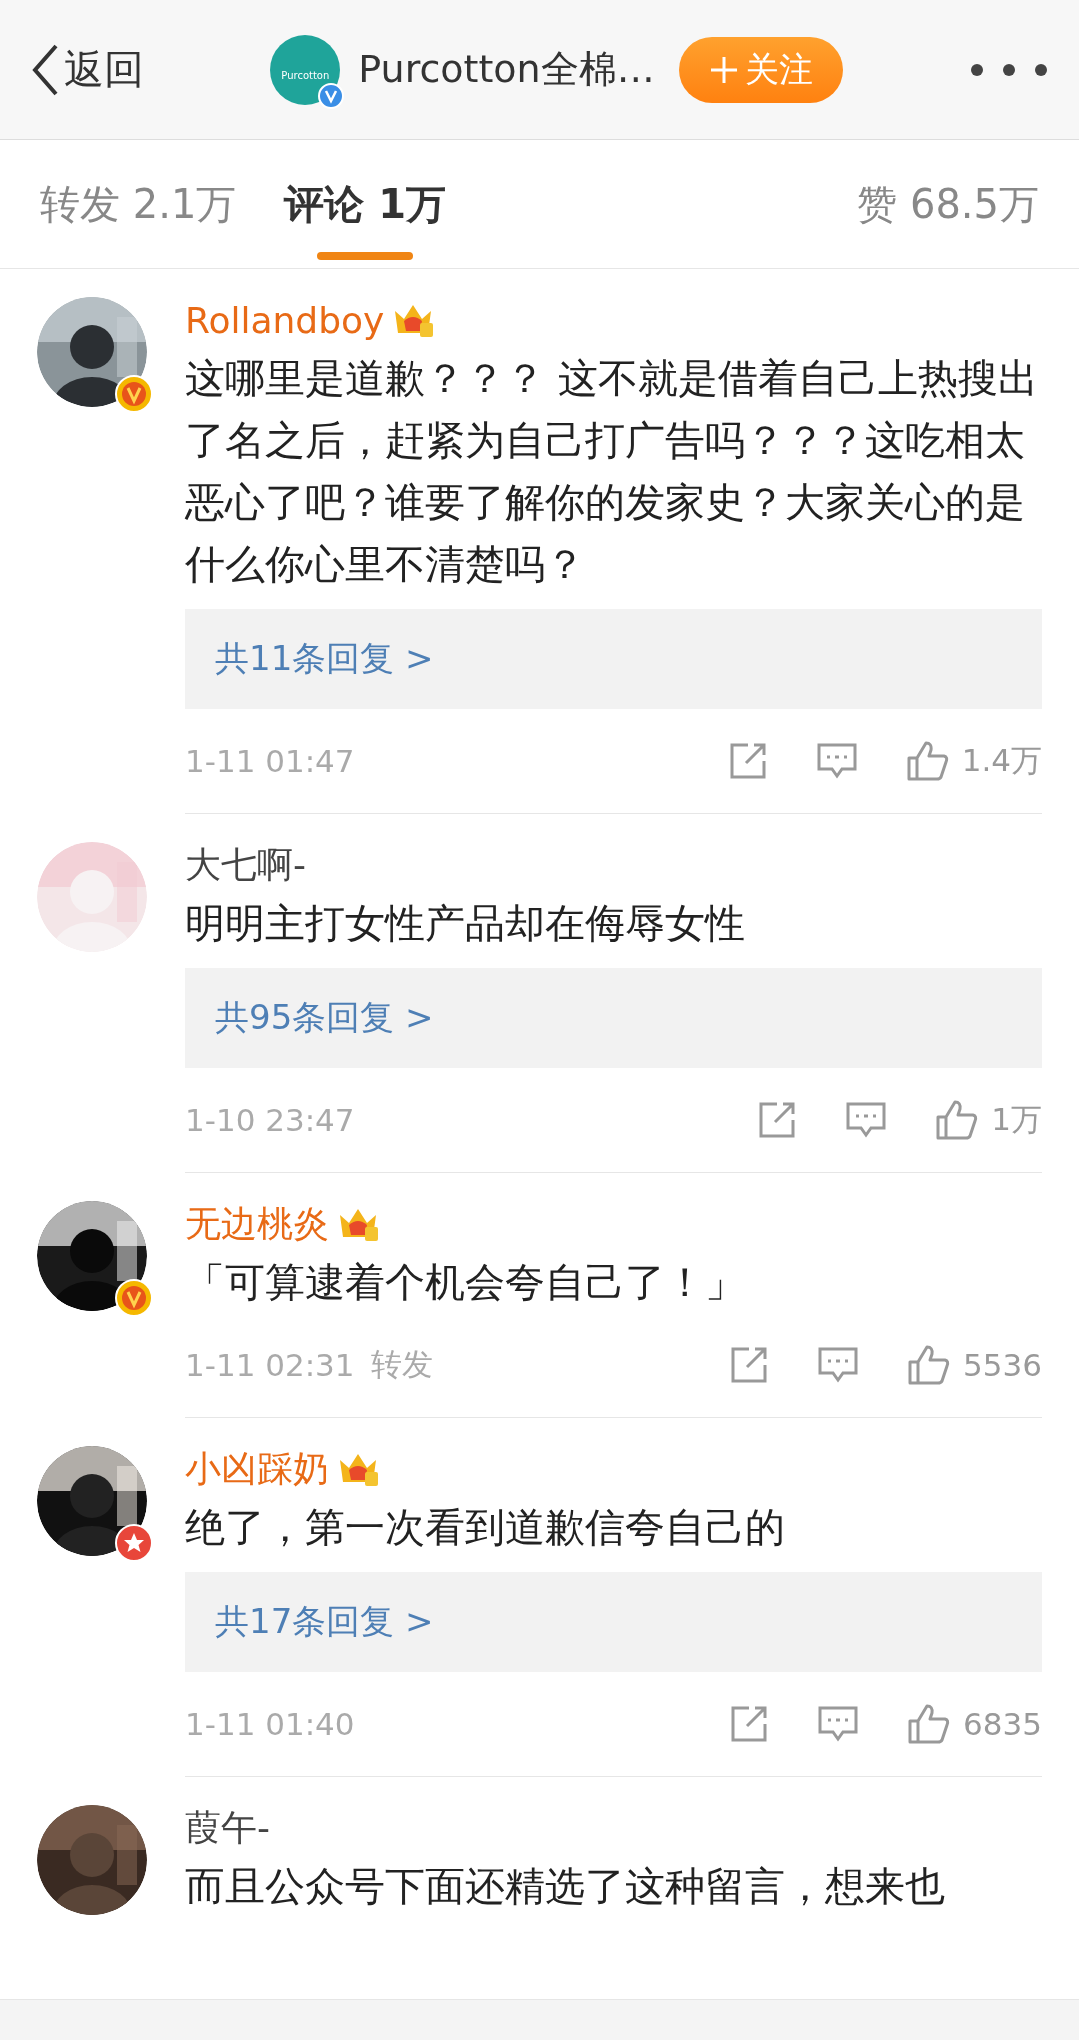 This screenshot has height=2040, width=1079. I want to click on replies-panel: 共17条回复 >, so click(613, 1622).